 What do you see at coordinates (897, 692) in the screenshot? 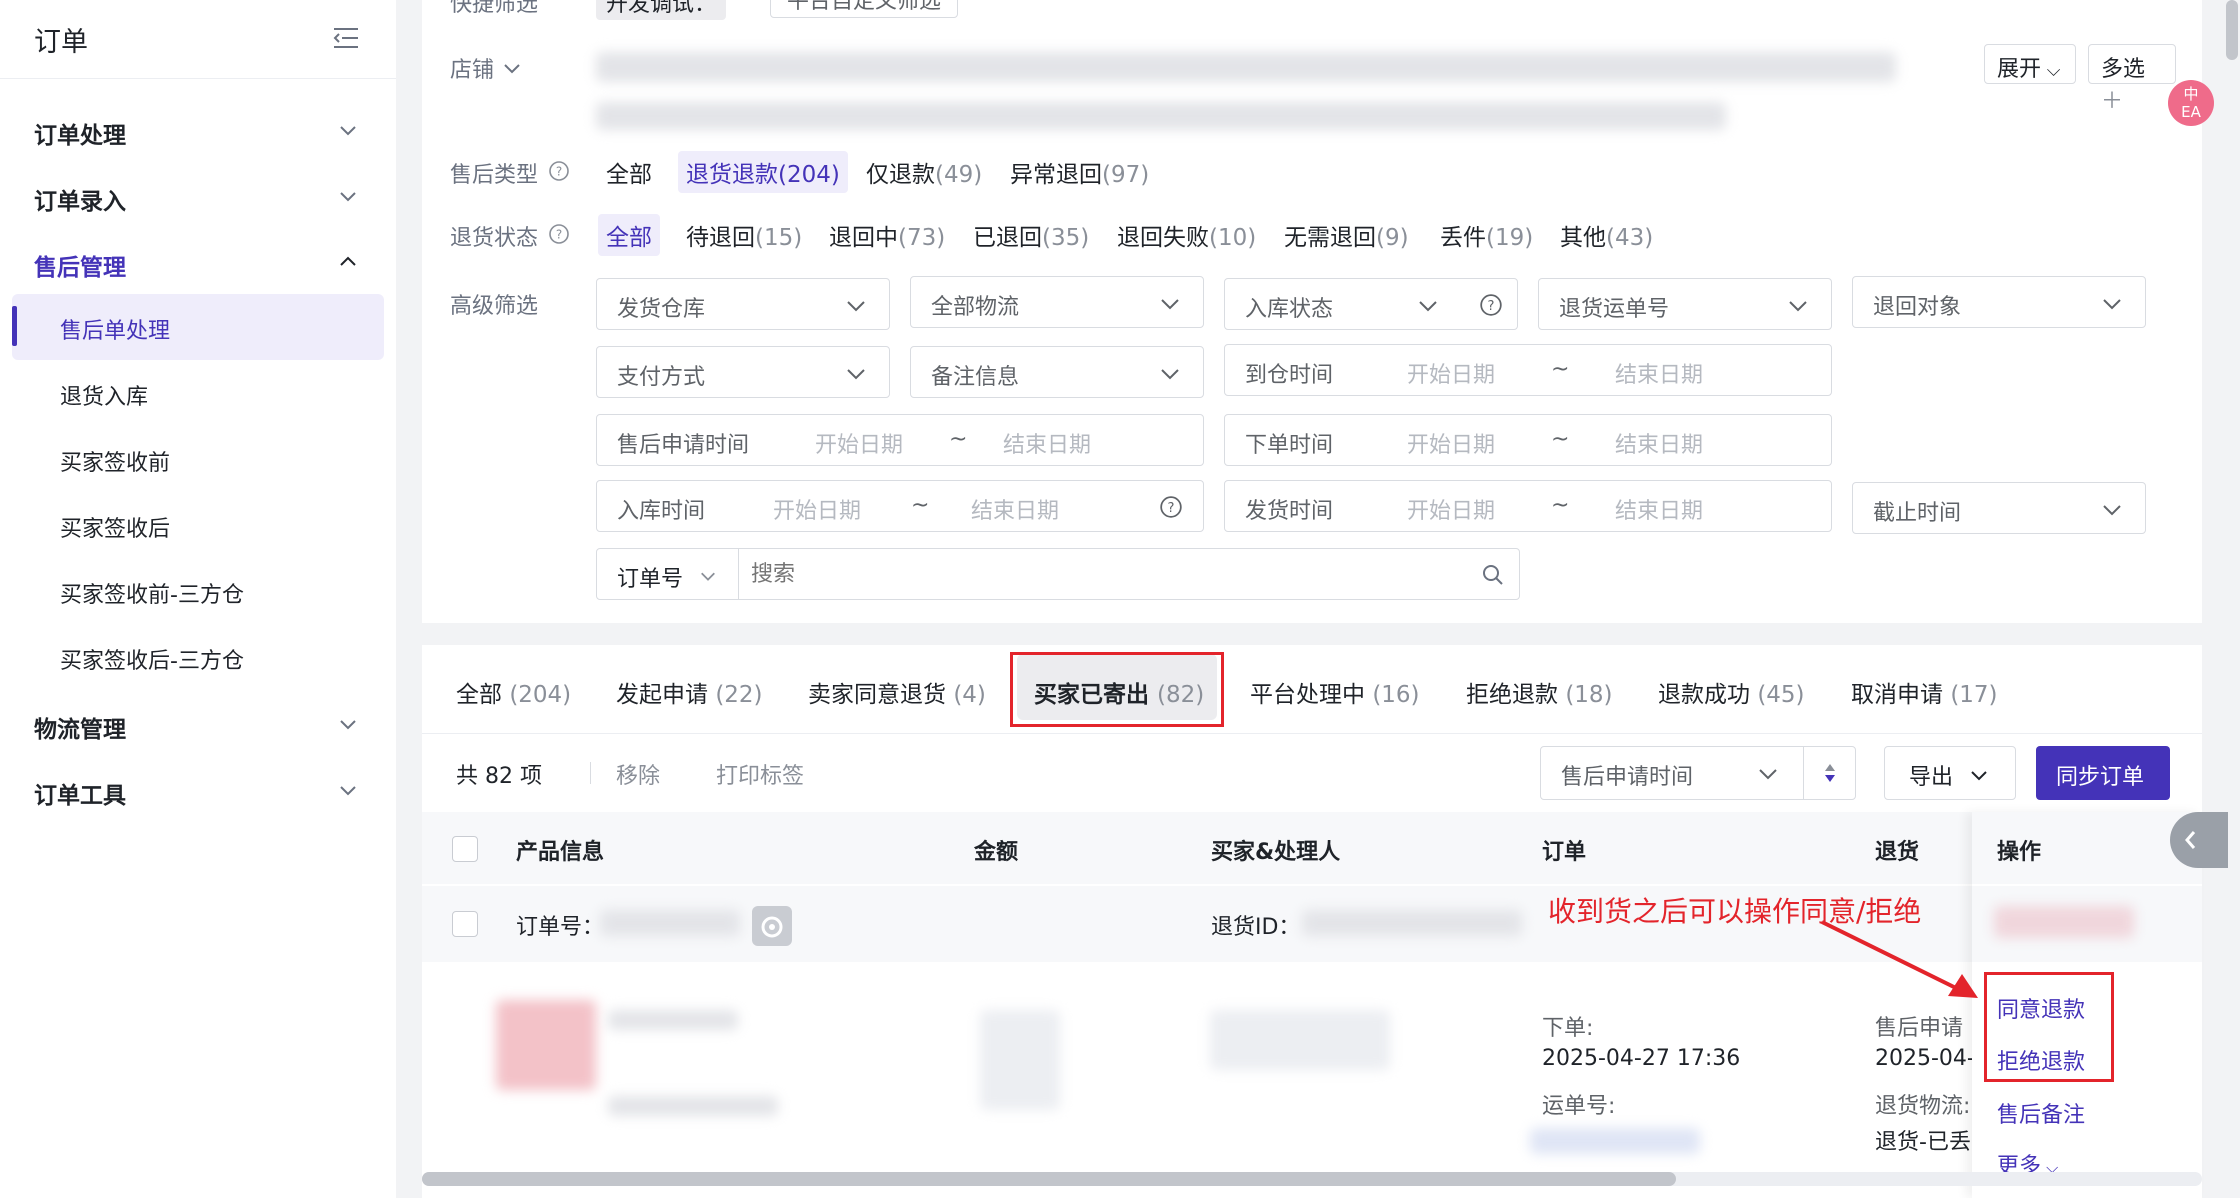
I see `tab-seller-agreed: 卖家同意退货 (4)` at bounding box center [897, 692].